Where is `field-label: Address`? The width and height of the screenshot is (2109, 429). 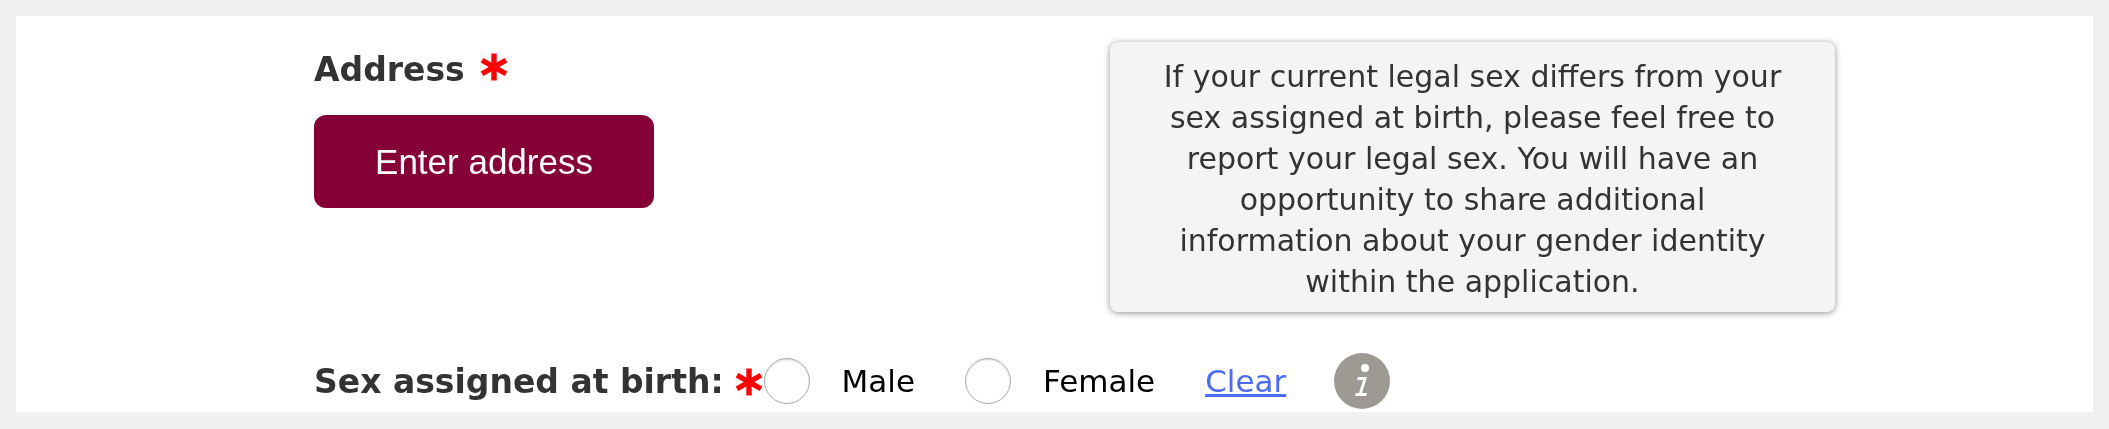
field-label: Address is located at coordinates (389, 69).